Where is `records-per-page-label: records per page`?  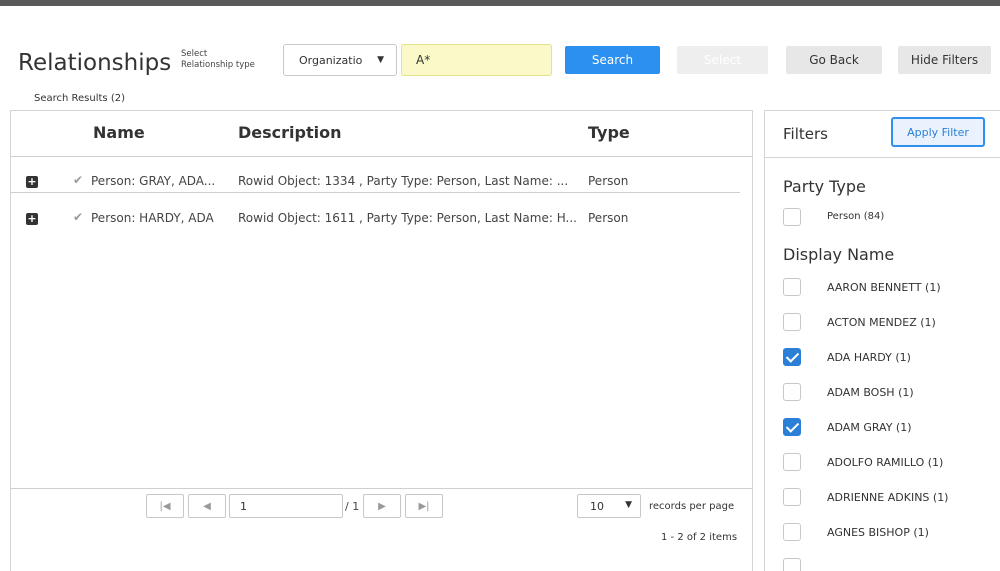 records-per-page-label: records per page is located at coordinates (692, 506).